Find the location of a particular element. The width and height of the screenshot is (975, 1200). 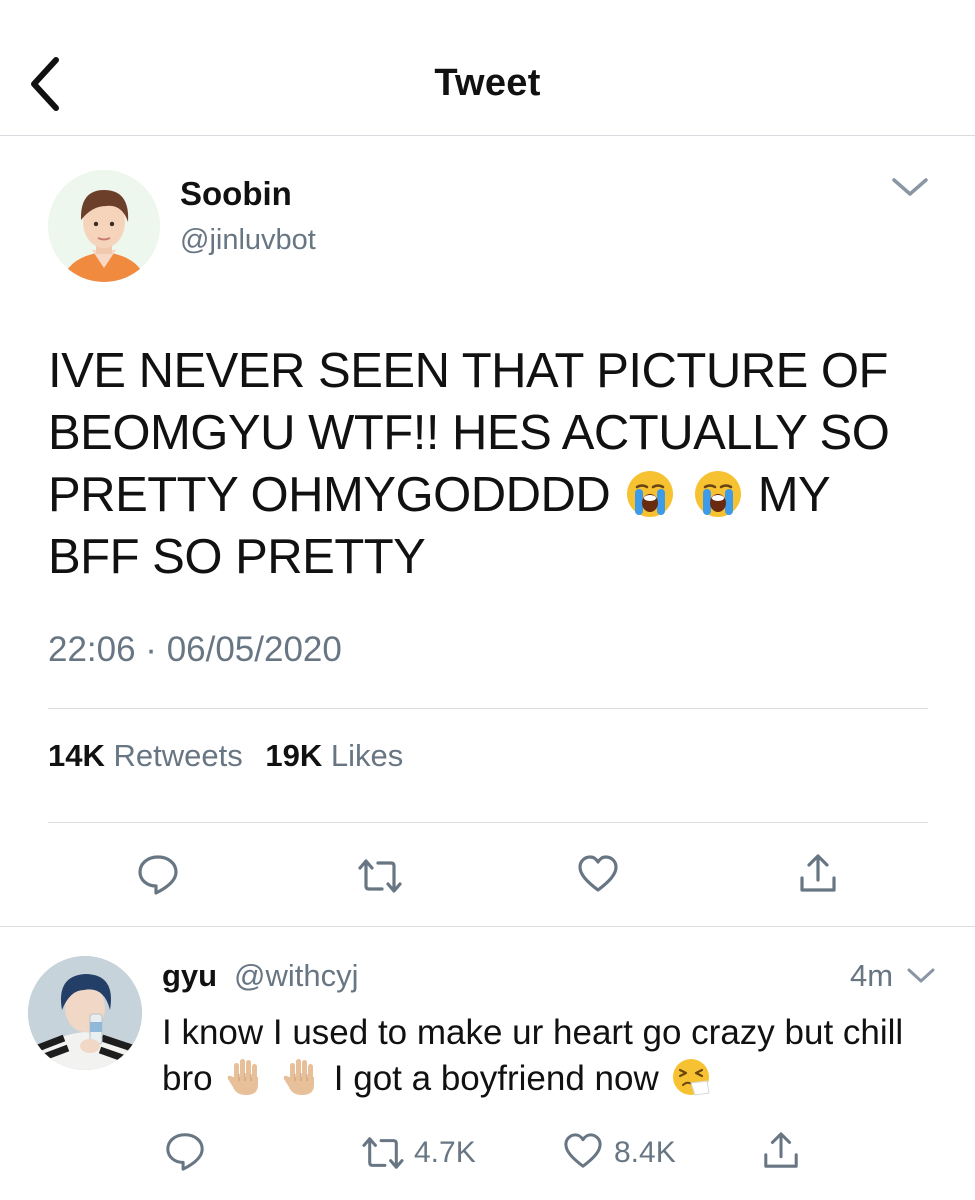

page-title: Tweet is located at coordinates (487, 83).